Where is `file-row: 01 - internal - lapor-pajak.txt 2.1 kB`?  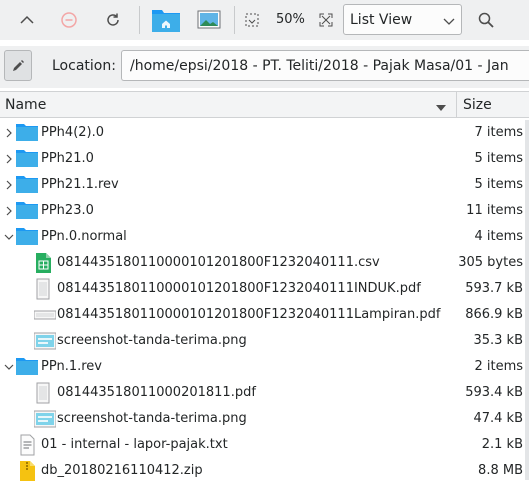 file-row: 01 - internal - lapor-pajak.txt 2.1 kB is located at coordinates (264, 445).